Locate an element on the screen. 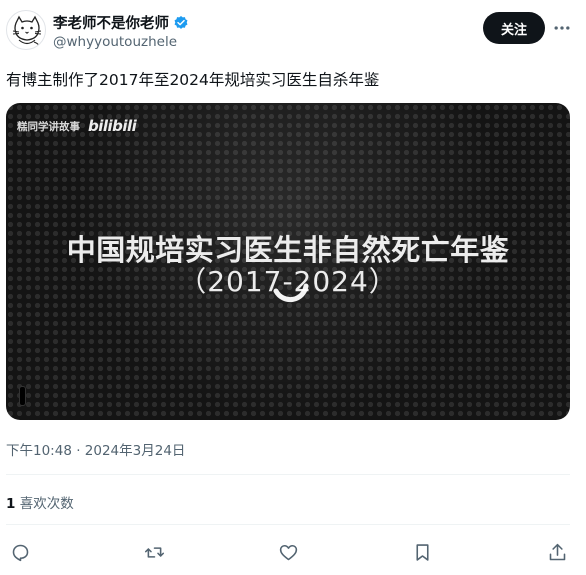 The image size is (586, 575). reply-button is located at coordinates (20, 552).